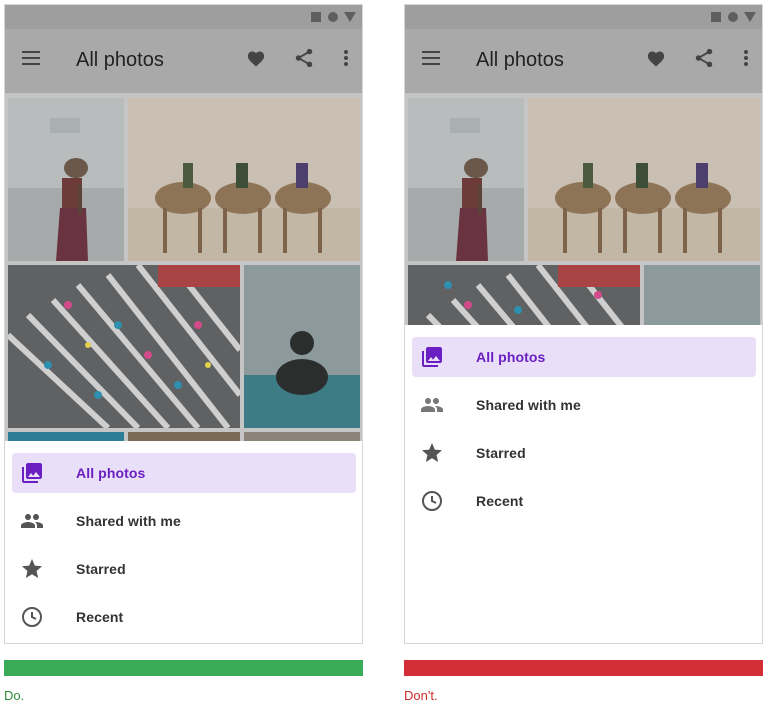  Describe the element at coordinates (183, 542) in the screenshot. I see `navigation-sheet: All photos Shared with me Starred Recent` at that location.